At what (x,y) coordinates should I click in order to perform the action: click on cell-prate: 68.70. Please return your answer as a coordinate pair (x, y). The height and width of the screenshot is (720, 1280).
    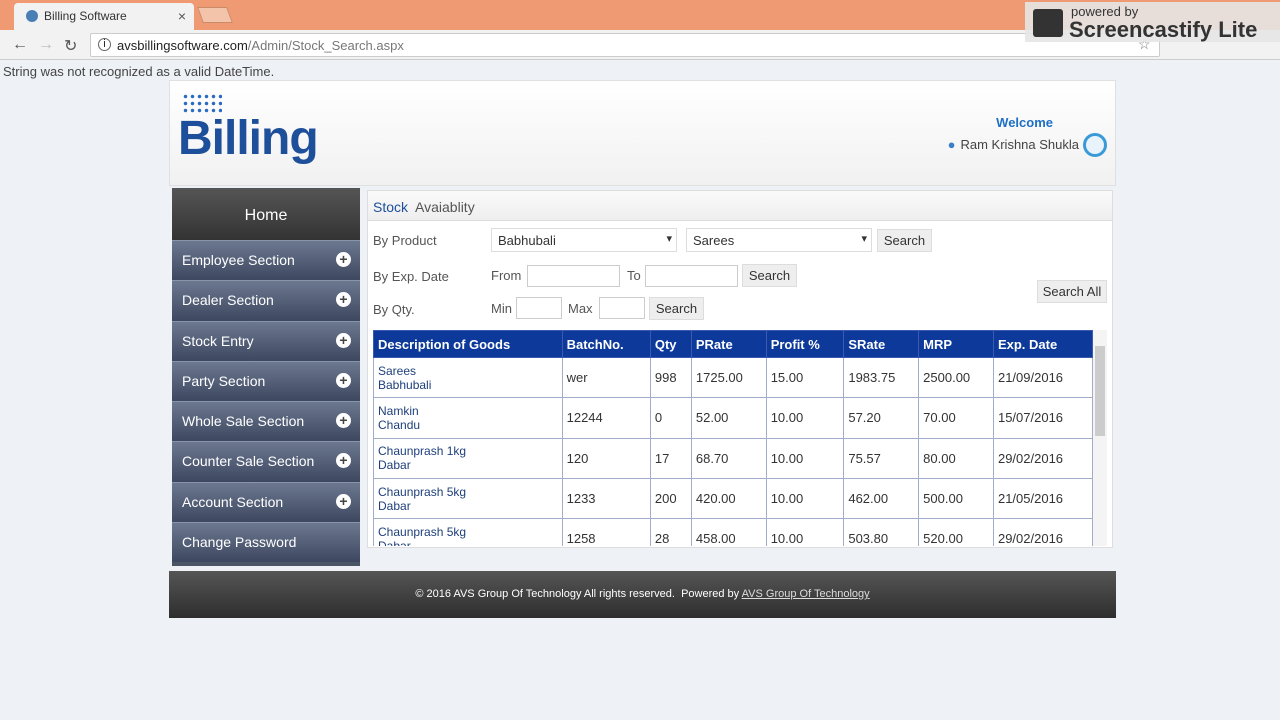
    Looking at the image, I should click on (728, 458).